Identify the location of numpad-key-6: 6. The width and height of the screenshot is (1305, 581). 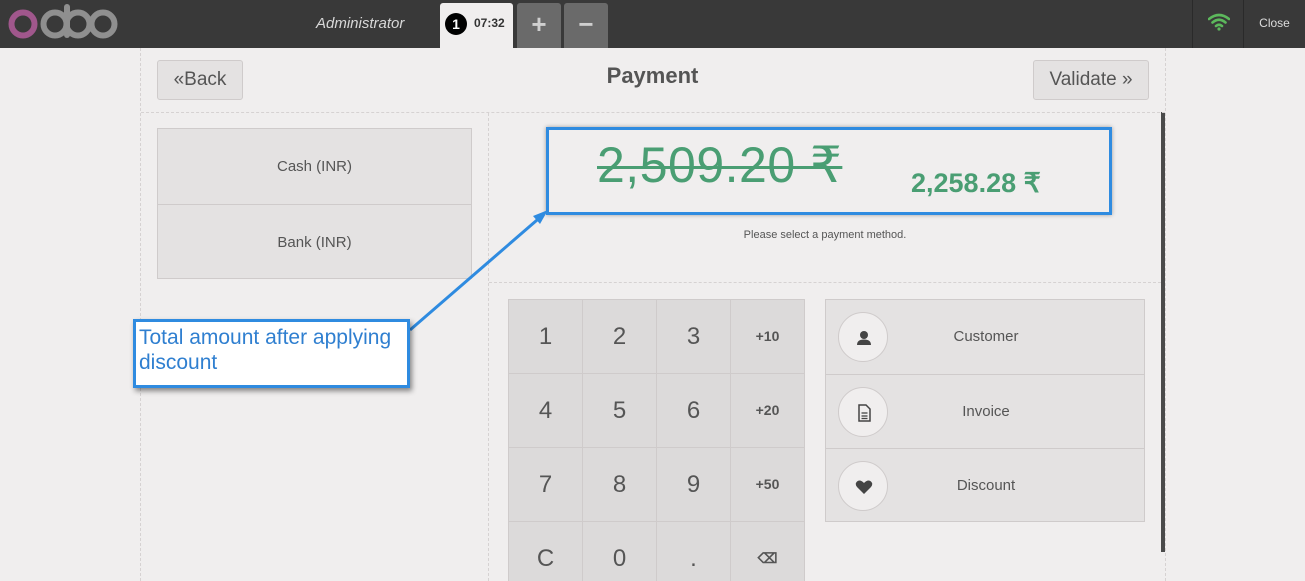
(694, 411).